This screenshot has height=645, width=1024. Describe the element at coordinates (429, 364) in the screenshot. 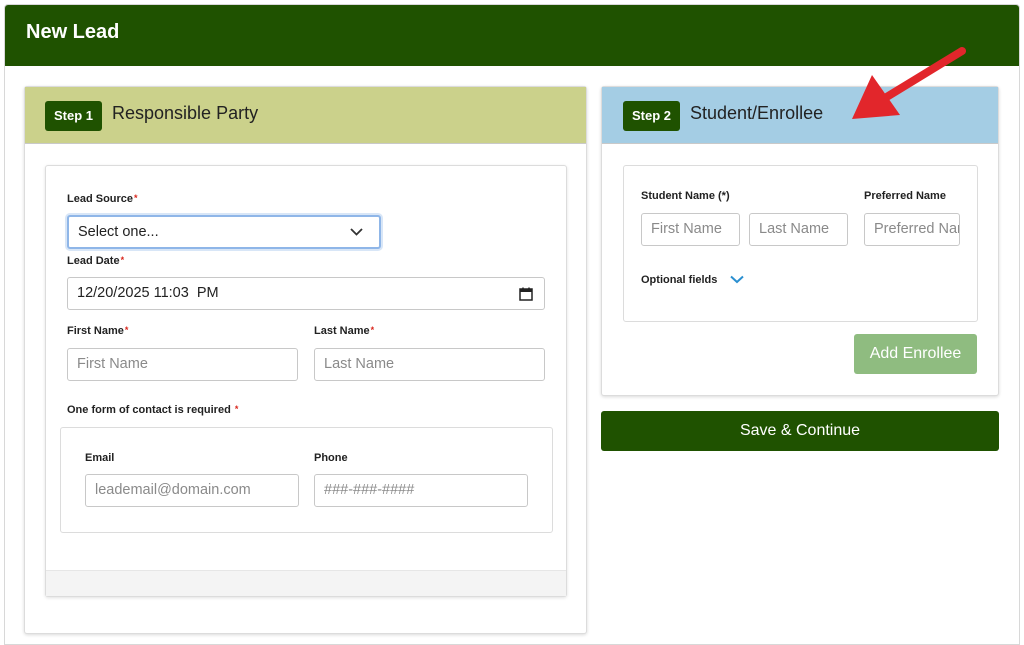

I see `last-name-input: Last Name` at that location.